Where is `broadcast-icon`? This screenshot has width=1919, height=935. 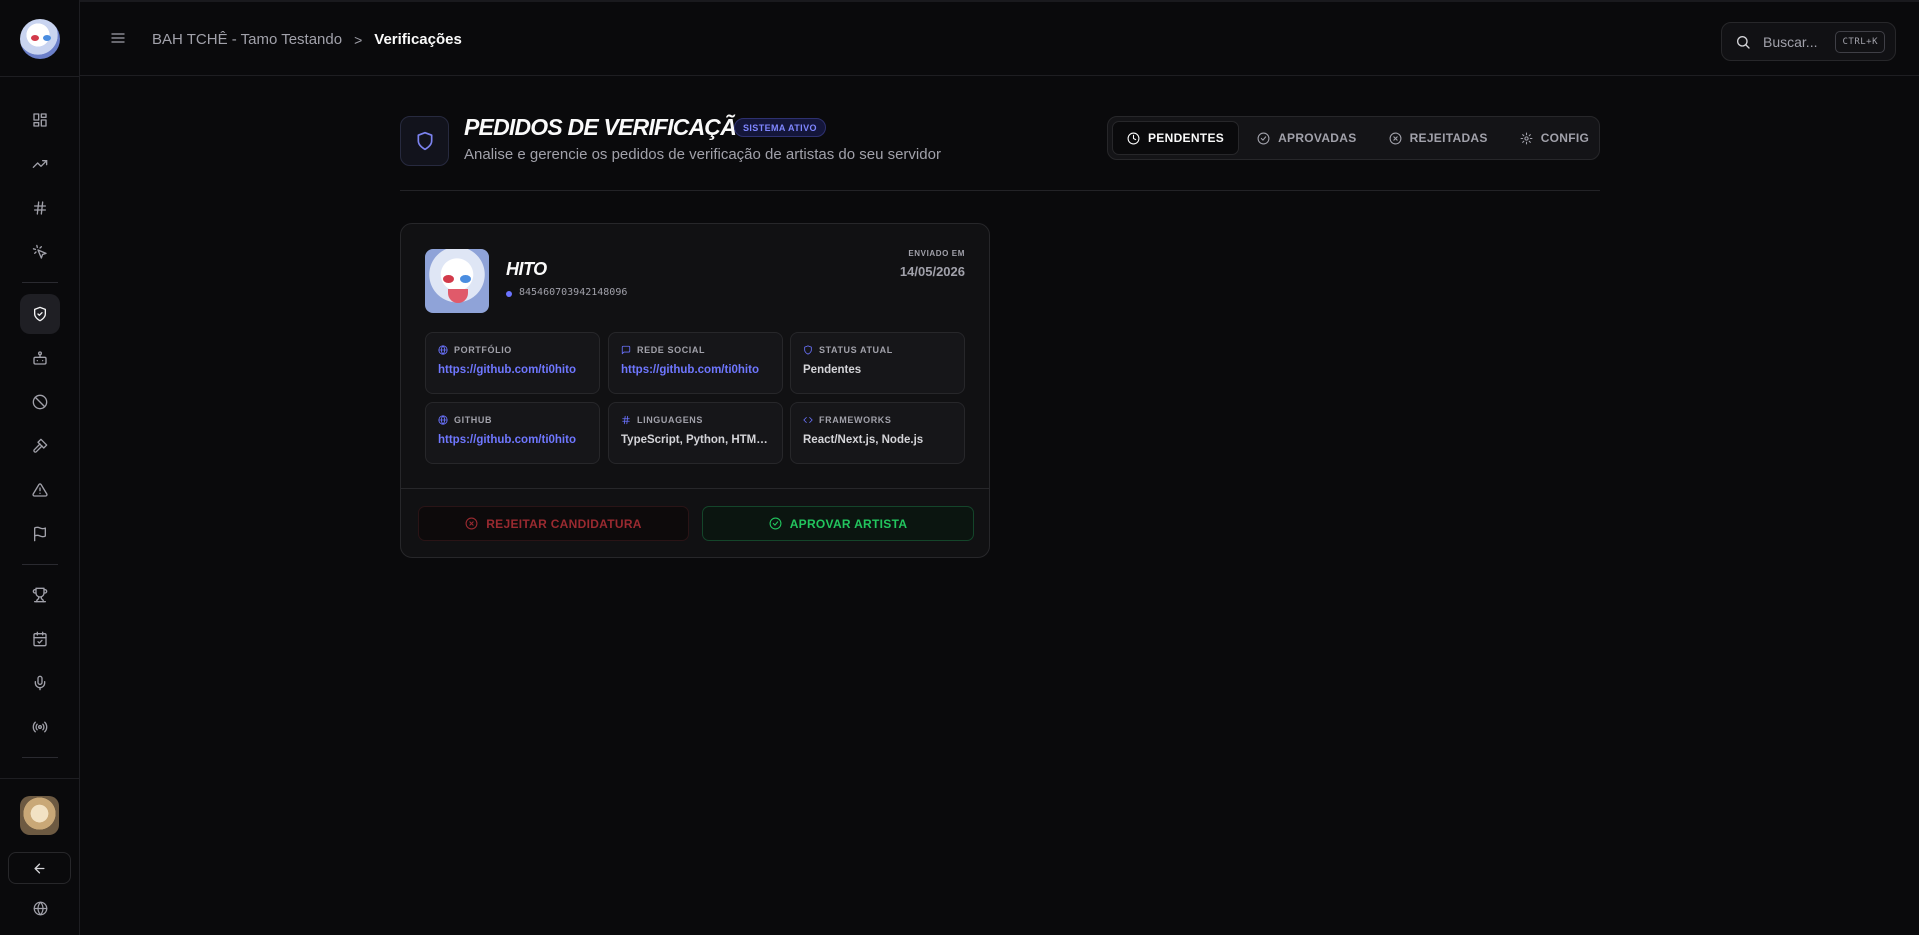 broadcast-icon is located at coordinates (40, 727).